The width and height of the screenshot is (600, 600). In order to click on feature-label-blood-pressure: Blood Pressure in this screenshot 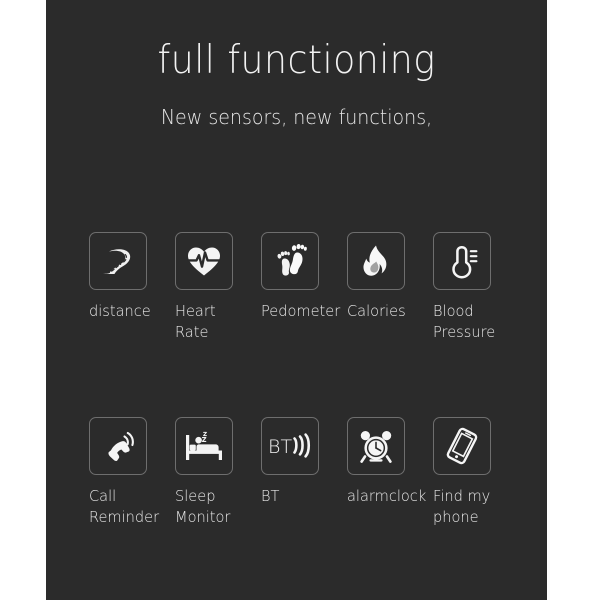, I will do `click(464, 321)`.